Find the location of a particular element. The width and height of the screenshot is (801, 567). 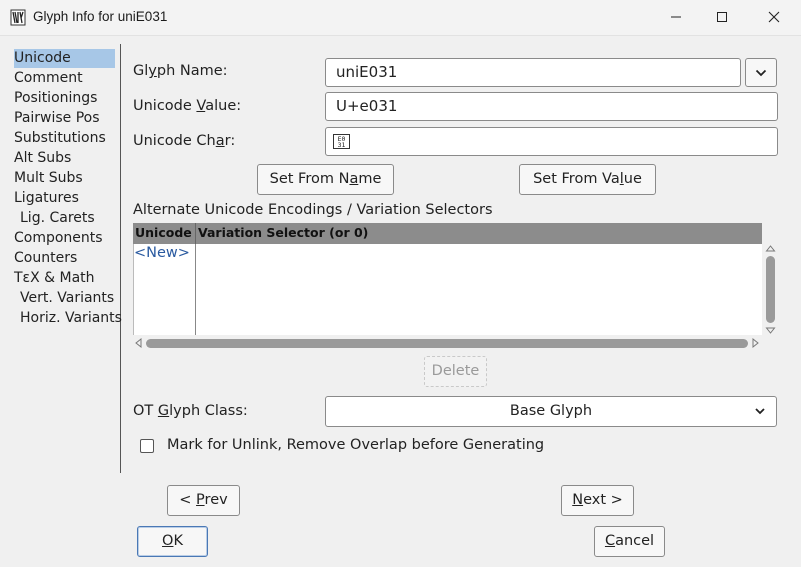

sidebar-divider is located at coordinates (120, 258).